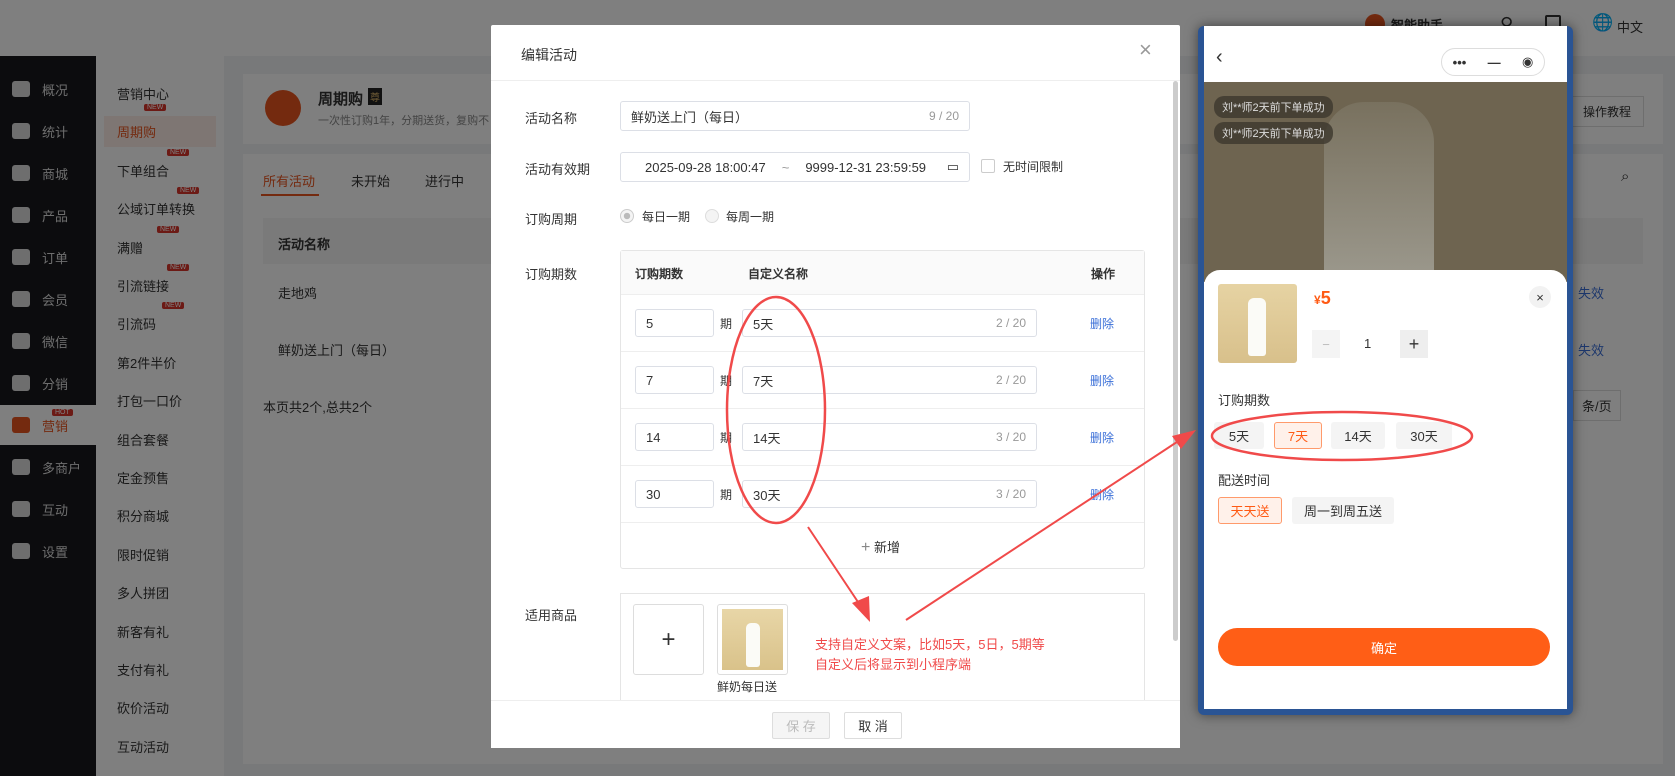 The width and height of the screenshot is (1675, 776). What do you see at coordinates (930, 644) in the screenshot?
I see `annotation-text: 支持自定义文案，比如5天，5日，5期等` at bounding box center [930, 644].